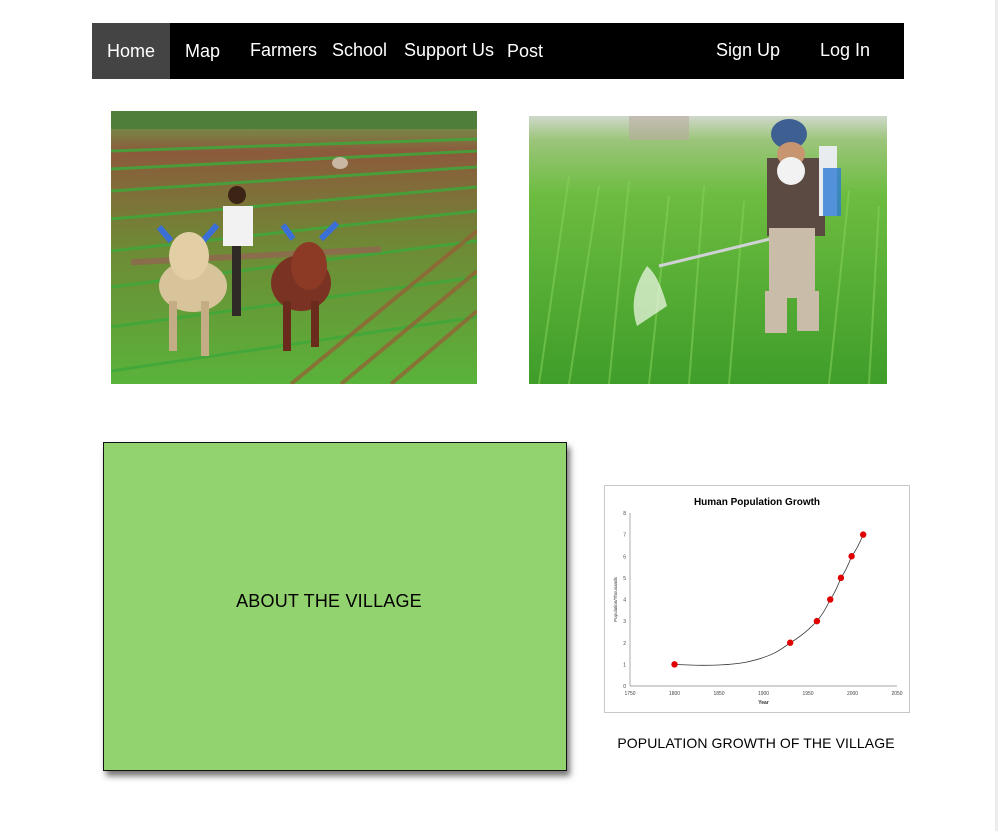 Image resolution: width=998 pixels, height=831 pixels. I want to click on nav-sign-up-link: Sign Up, so click(748, 51).